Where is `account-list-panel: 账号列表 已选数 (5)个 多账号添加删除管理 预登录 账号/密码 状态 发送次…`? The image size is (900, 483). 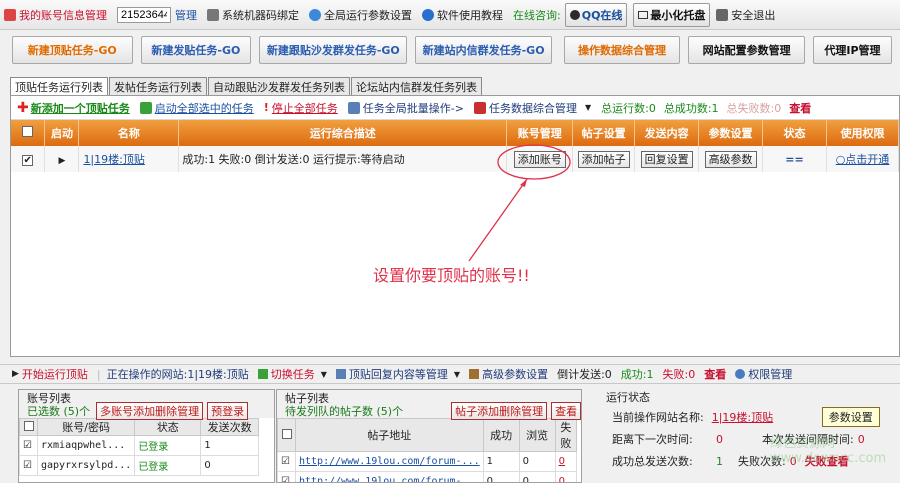 account-list-panel: 账号列表 已选数 (5)个 多账号添加删除管理 预登录 账号/密码 状态 发送次… is located at coordinates (146, 436).